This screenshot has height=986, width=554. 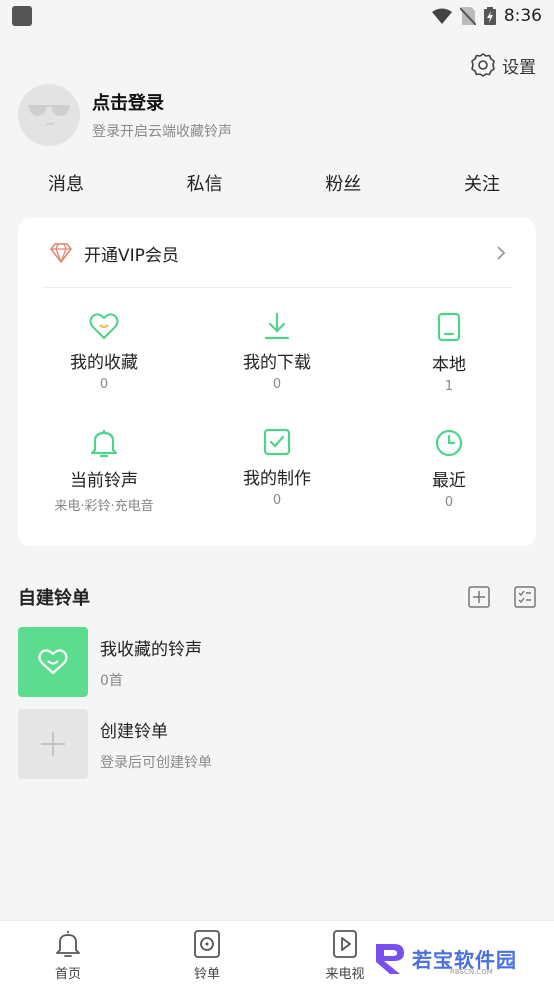 What do you see at coordinates (501, 253) in the screenshot?
I see `chevron-right-icon` at bounding box center [501, 253].